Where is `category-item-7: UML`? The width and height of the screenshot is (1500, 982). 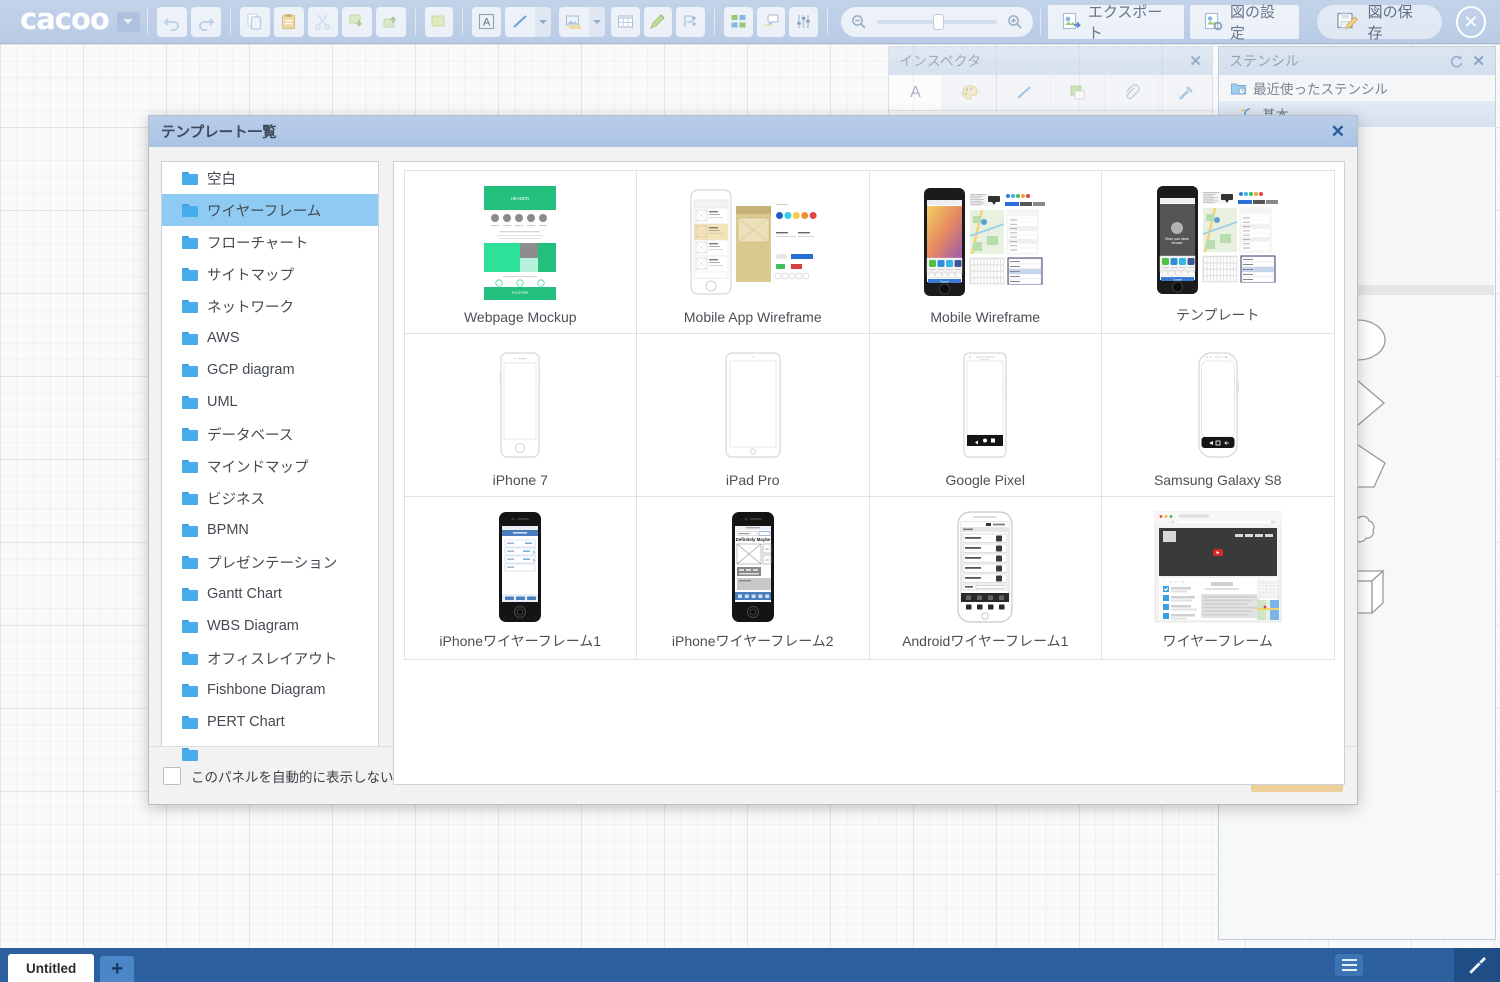
category-item-7: UML is located at coordinates (270, 402).